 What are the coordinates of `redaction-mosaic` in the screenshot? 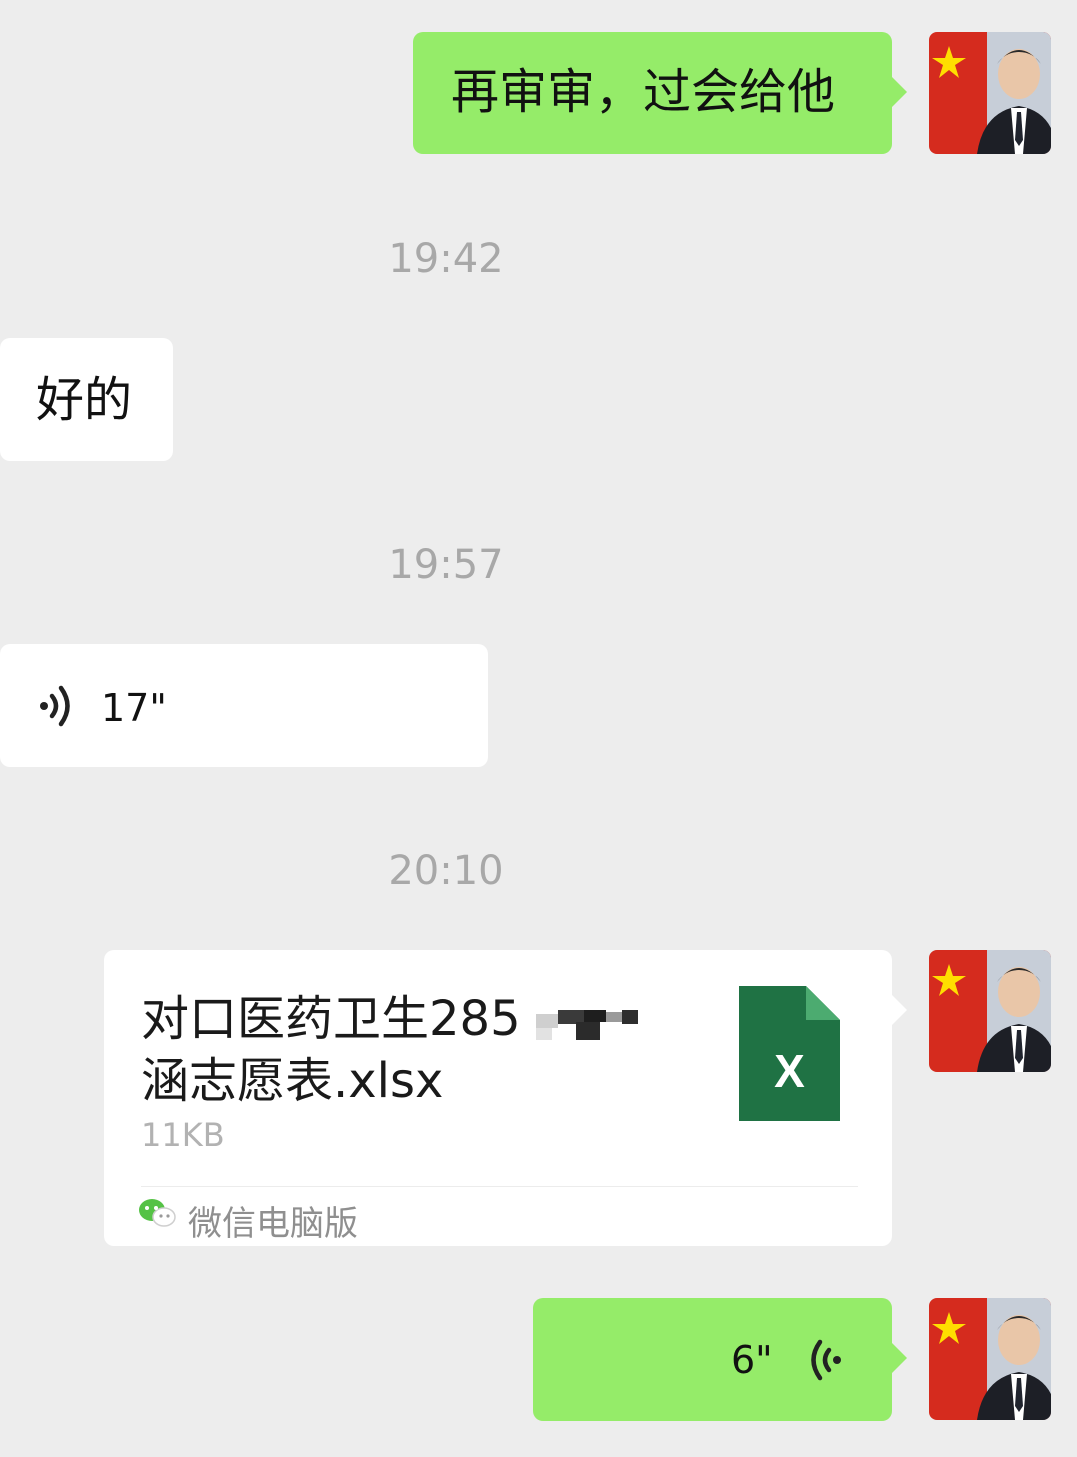 It's located at (587, 1025).